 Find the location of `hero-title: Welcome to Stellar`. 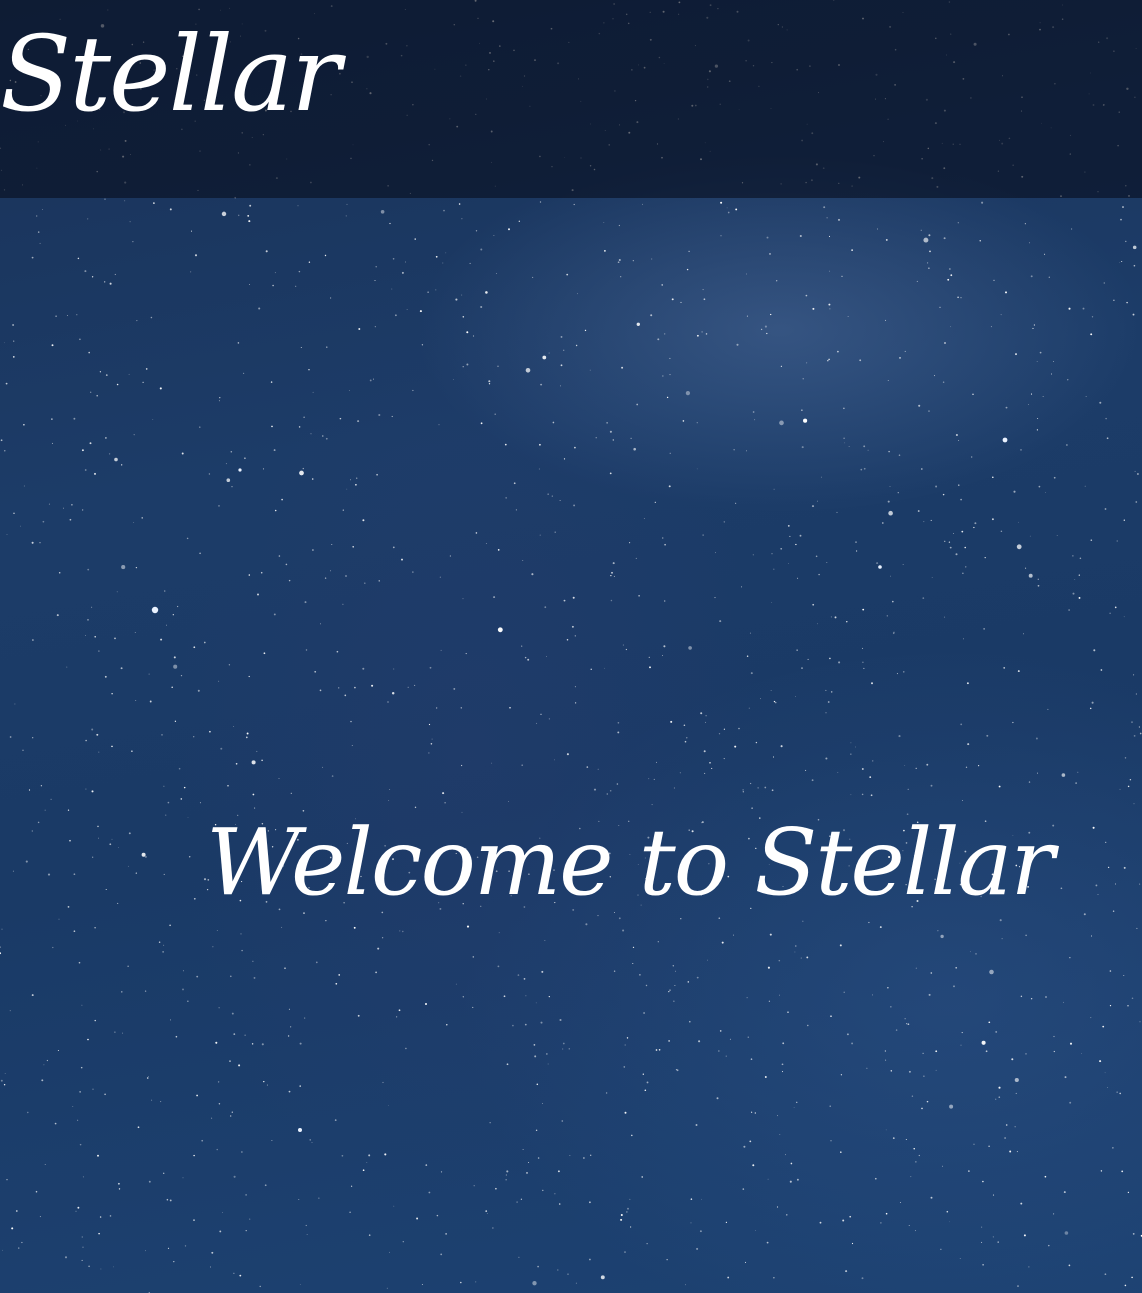

hero-title: Welcome to Stellar is located at coordinates (630, 862).